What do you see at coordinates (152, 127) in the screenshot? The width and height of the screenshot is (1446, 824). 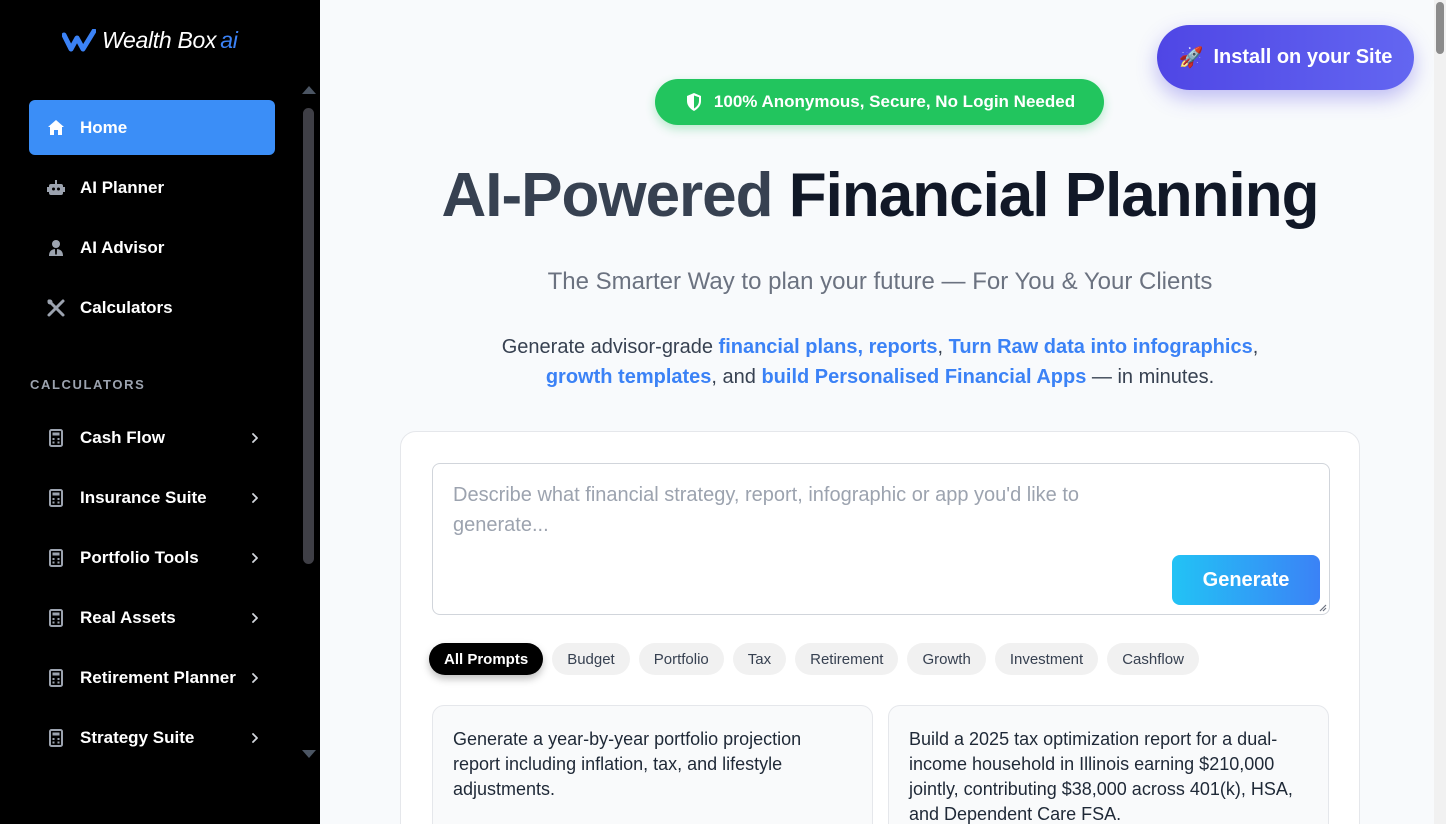 I see `nav-home: Home` at bounding box center [152, 127].